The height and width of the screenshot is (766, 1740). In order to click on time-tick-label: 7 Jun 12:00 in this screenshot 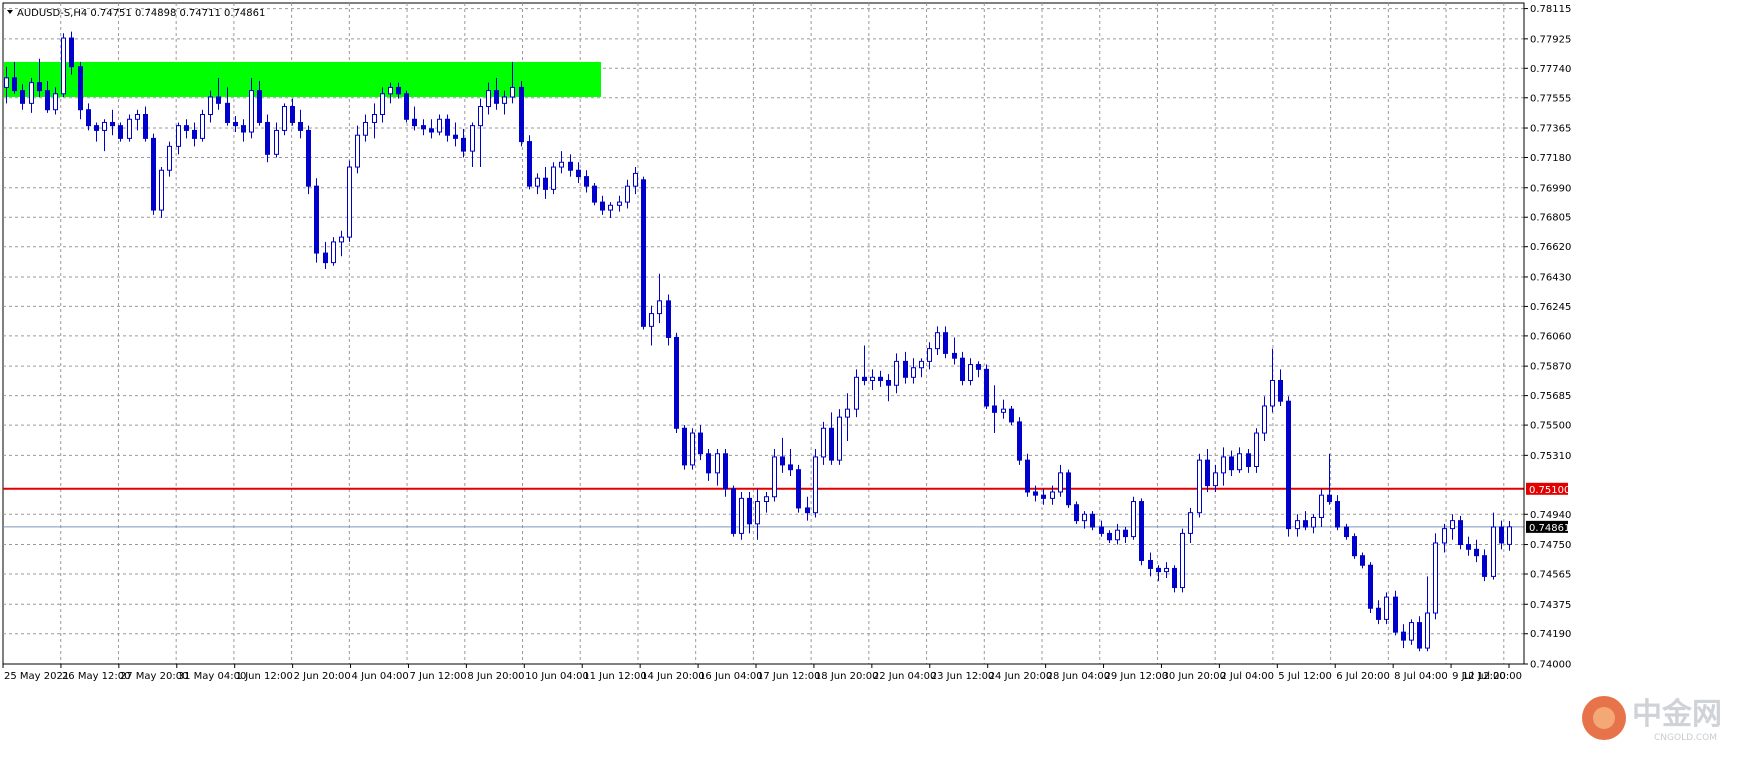, I will do `click(437, 676)`.